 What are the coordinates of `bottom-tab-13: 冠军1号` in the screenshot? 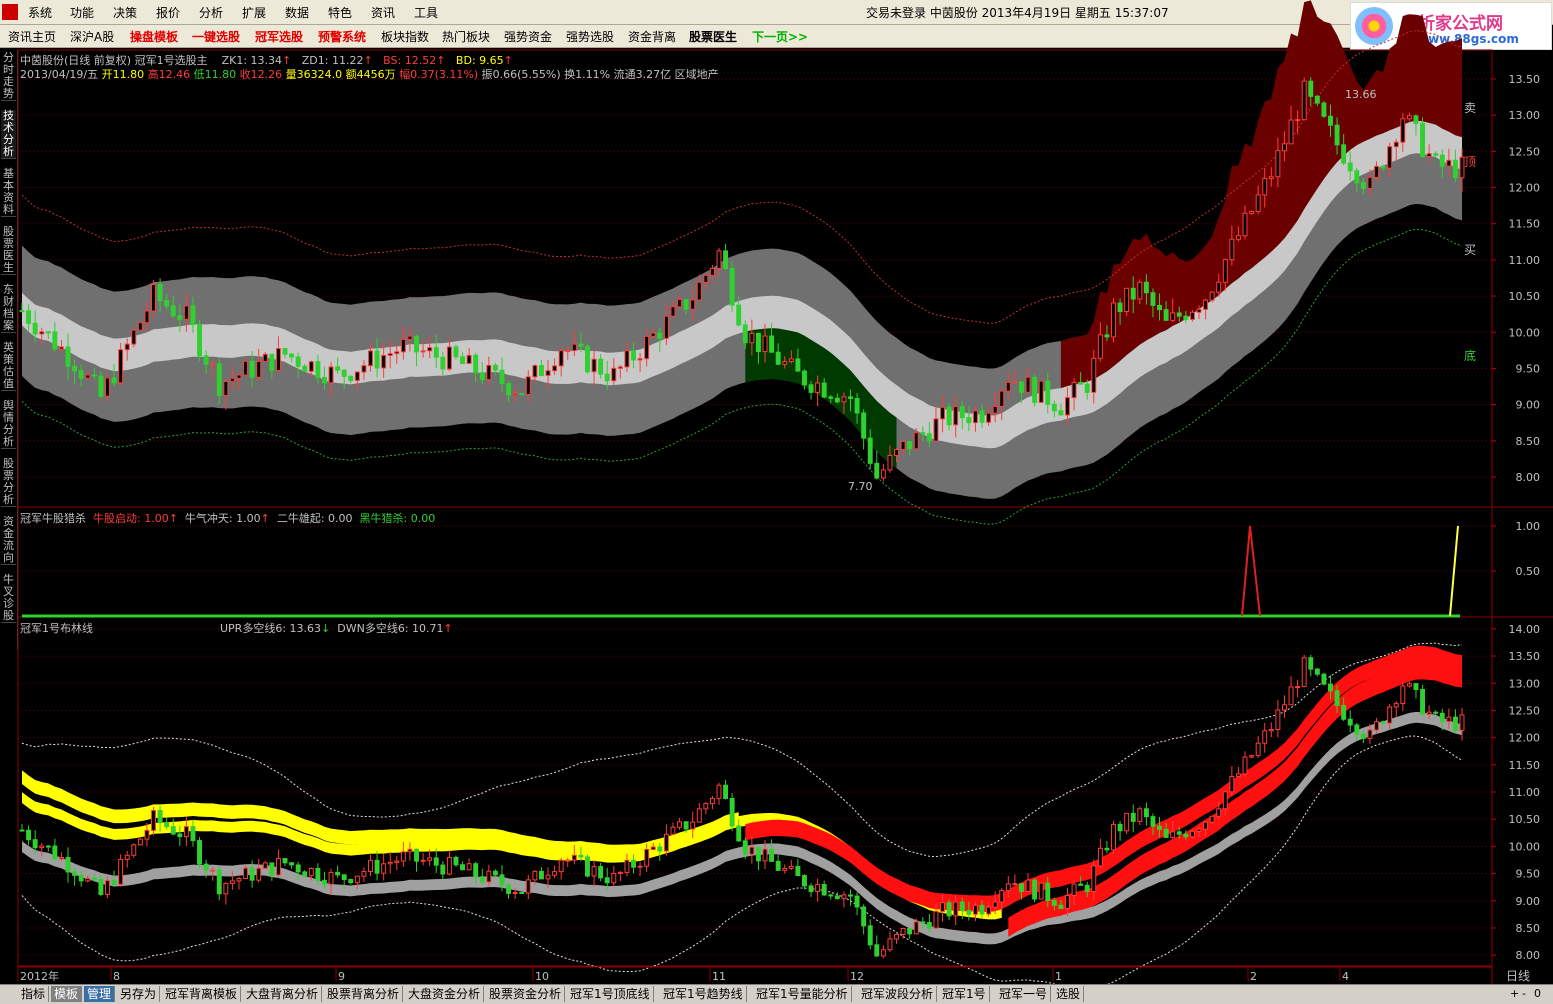 It's located at (964, 994).